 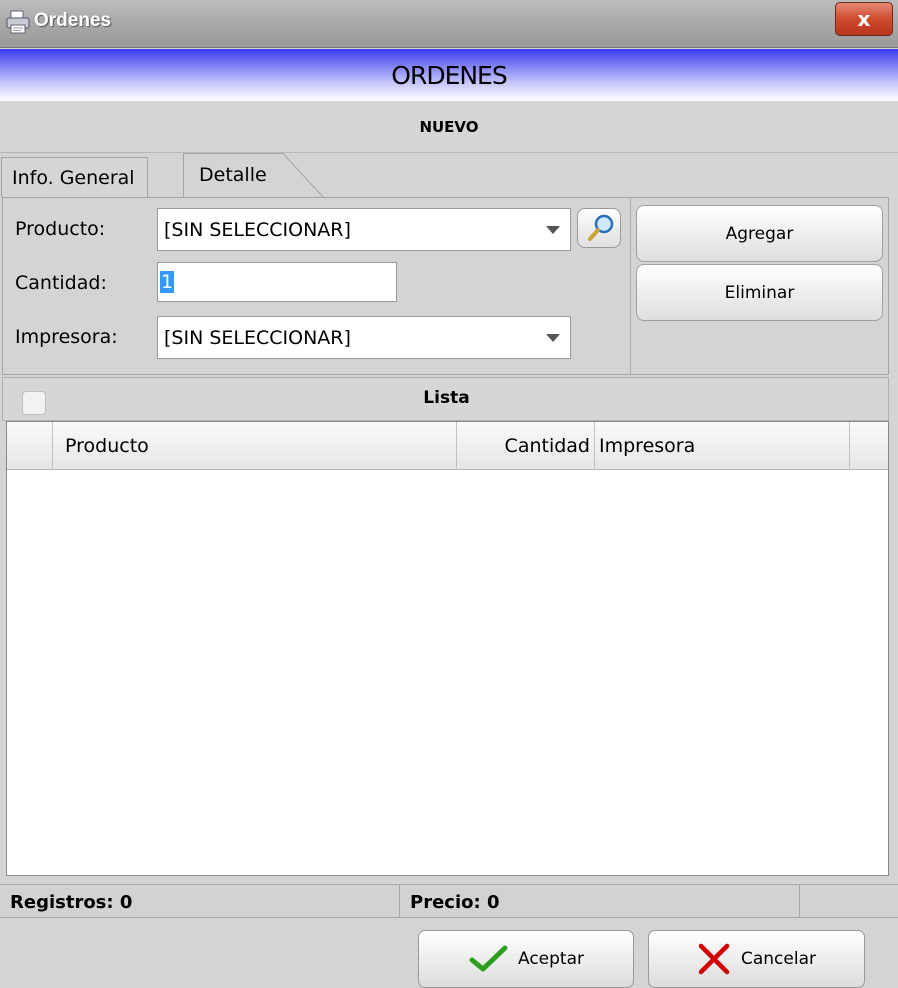 I want to click on footer: Aceptar Cancelar, so click(x=449, y=953).